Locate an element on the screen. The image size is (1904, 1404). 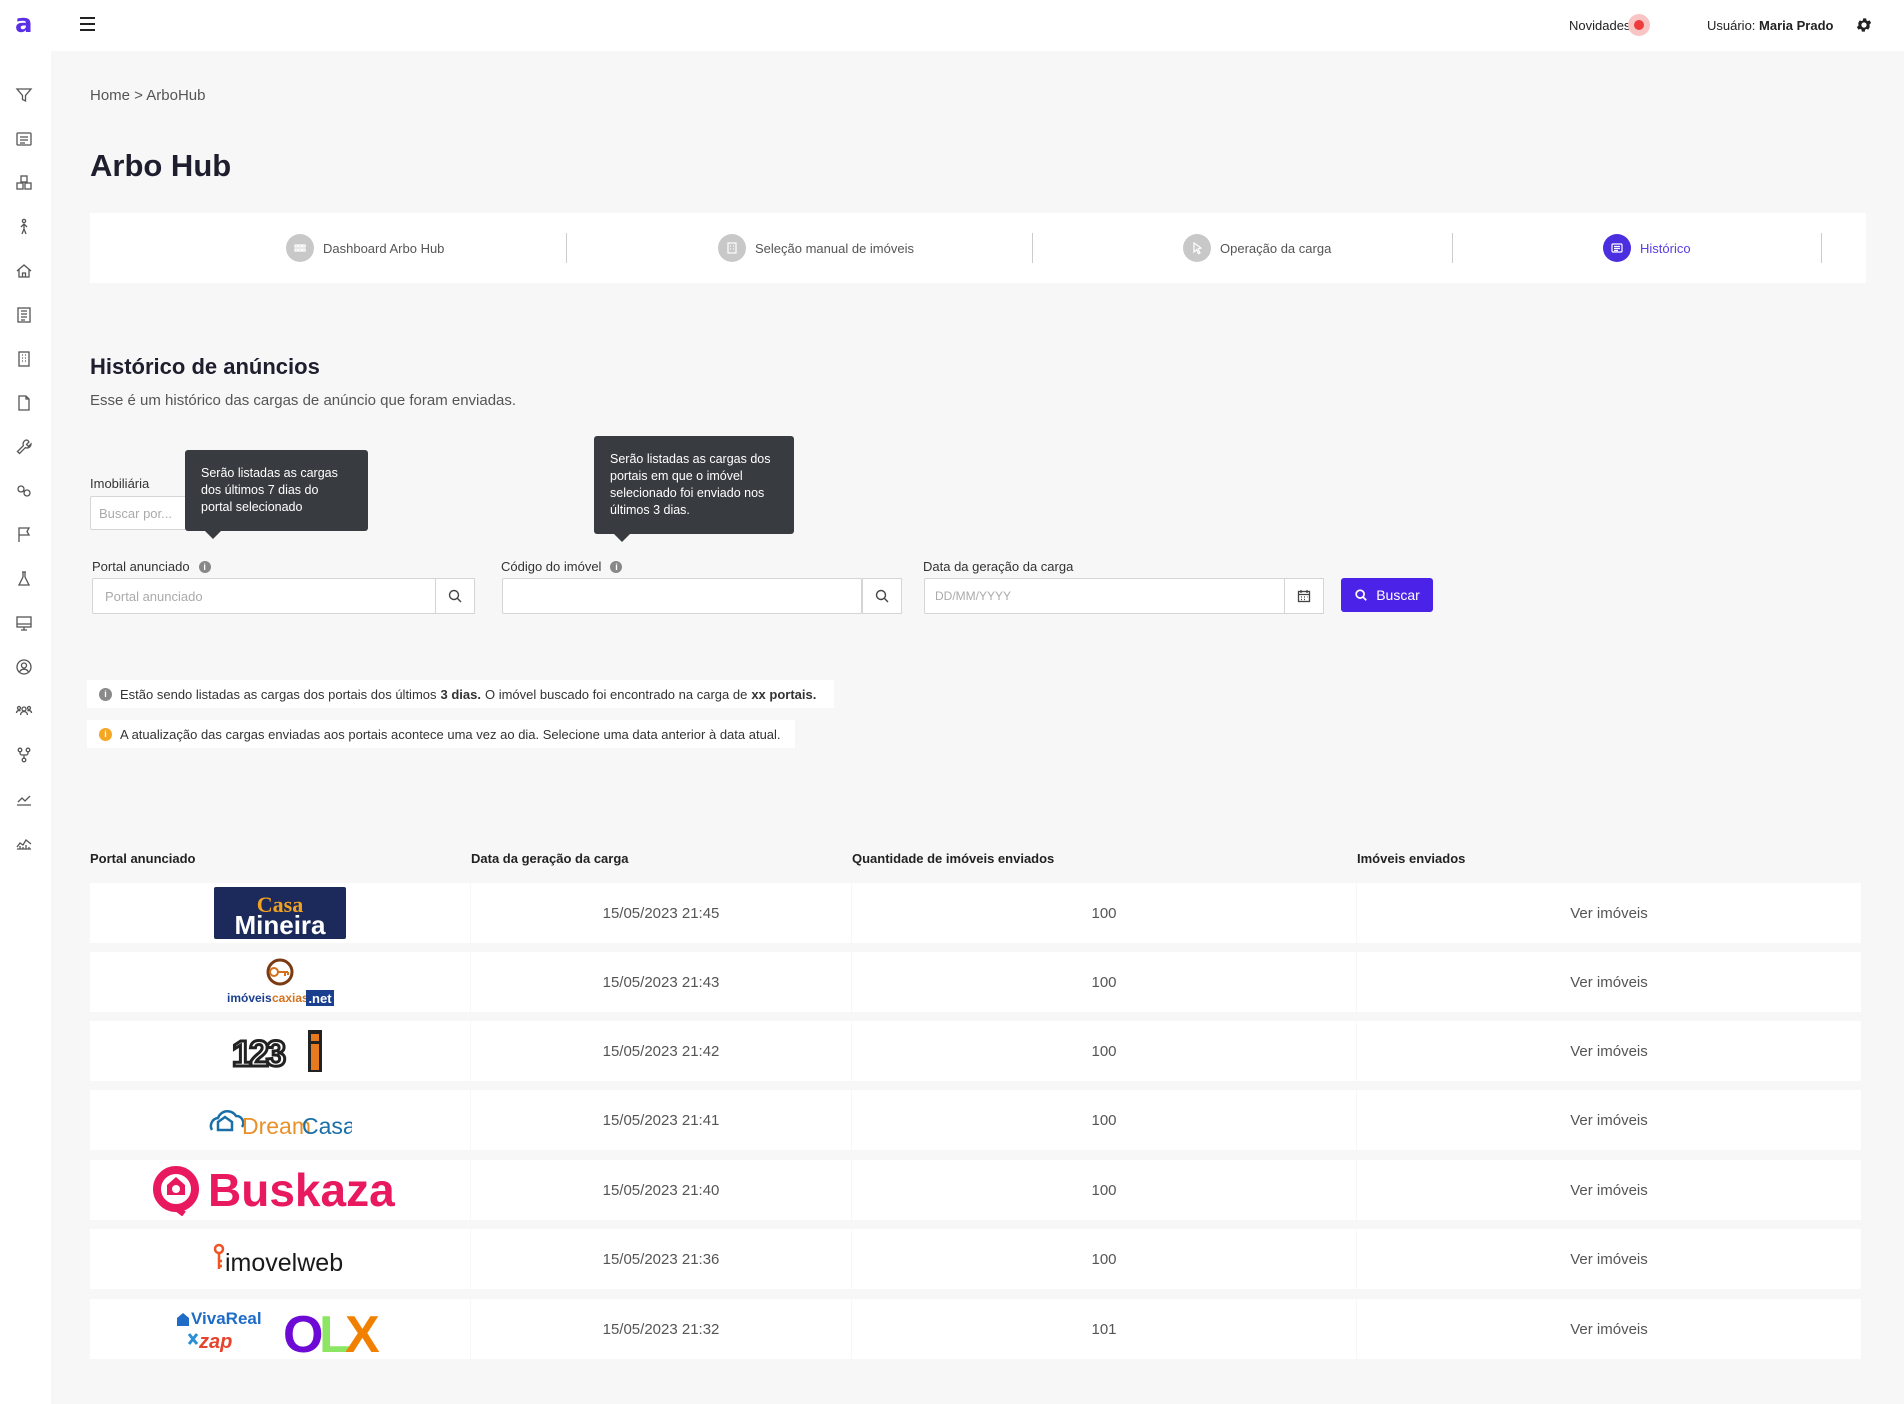
table-row: 123 15/05/2023 21:42 100 Ver imóveis is located at coordinates (975, 1051).